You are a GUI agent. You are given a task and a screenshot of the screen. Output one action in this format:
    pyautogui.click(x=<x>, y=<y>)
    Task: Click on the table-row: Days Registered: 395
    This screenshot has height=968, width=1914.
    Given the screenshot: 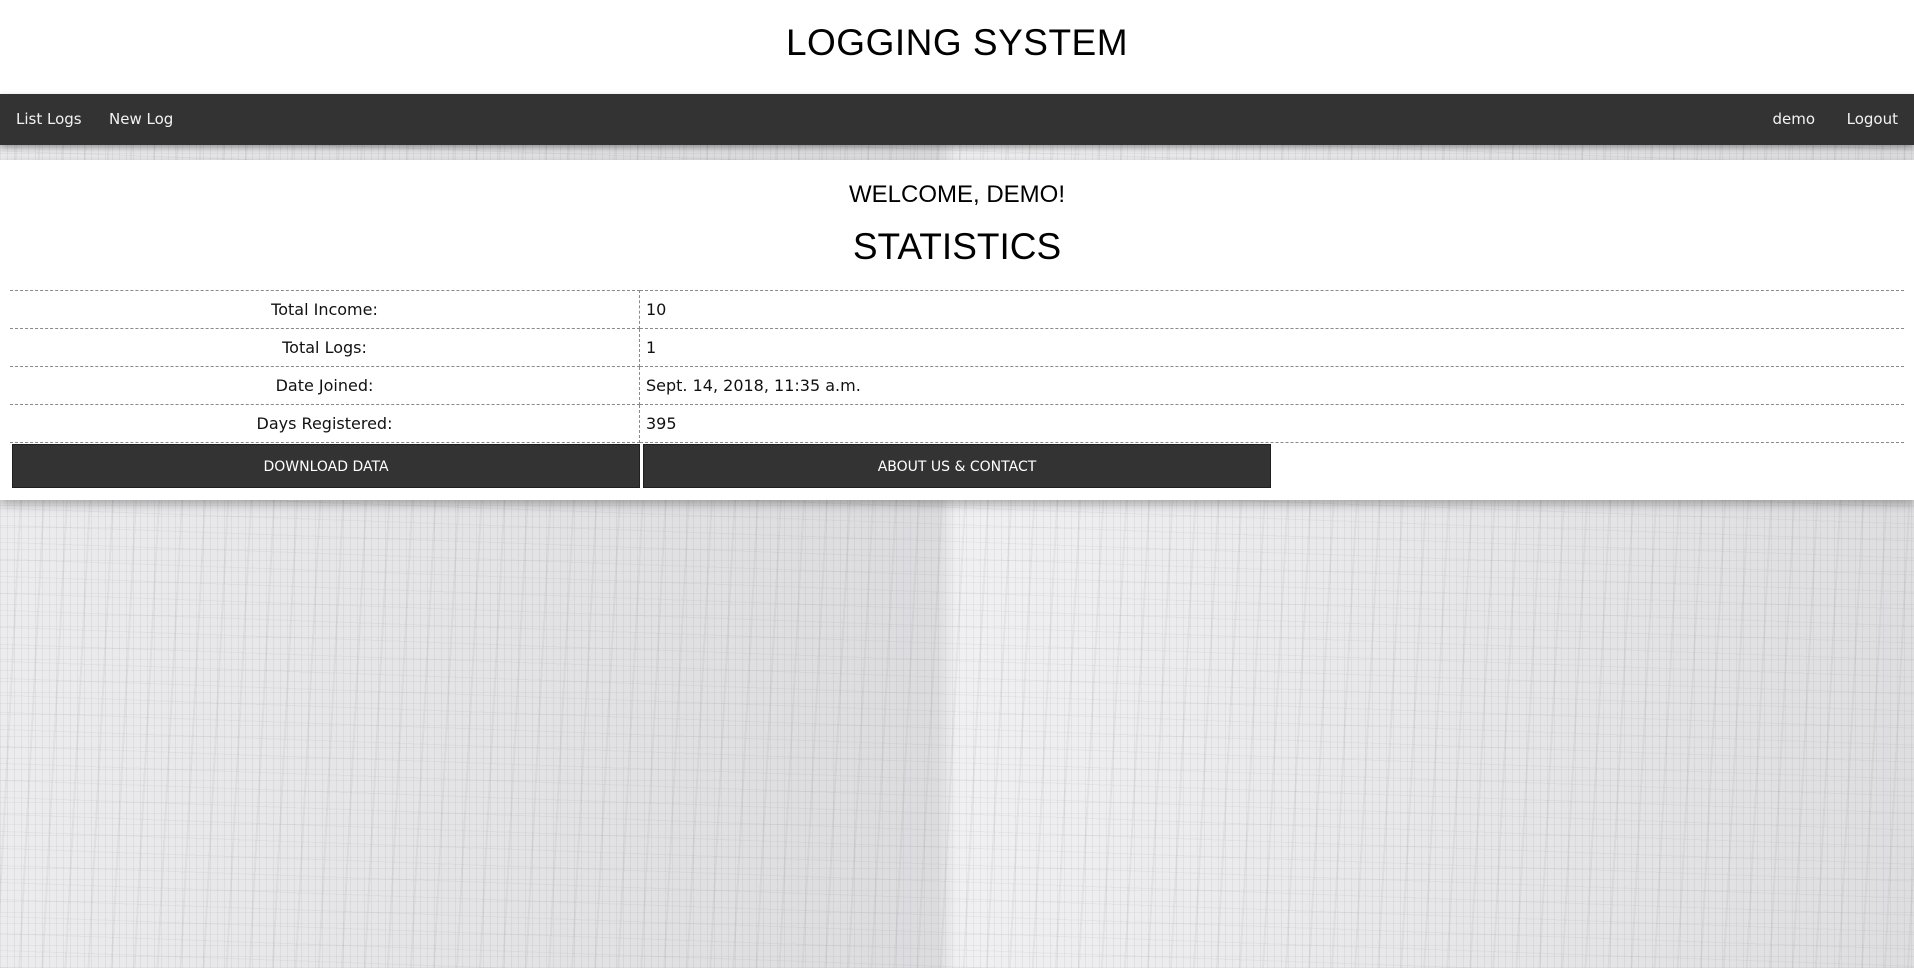 What is the action you would take?
    pyautogui.click(x=957, y=423)
    